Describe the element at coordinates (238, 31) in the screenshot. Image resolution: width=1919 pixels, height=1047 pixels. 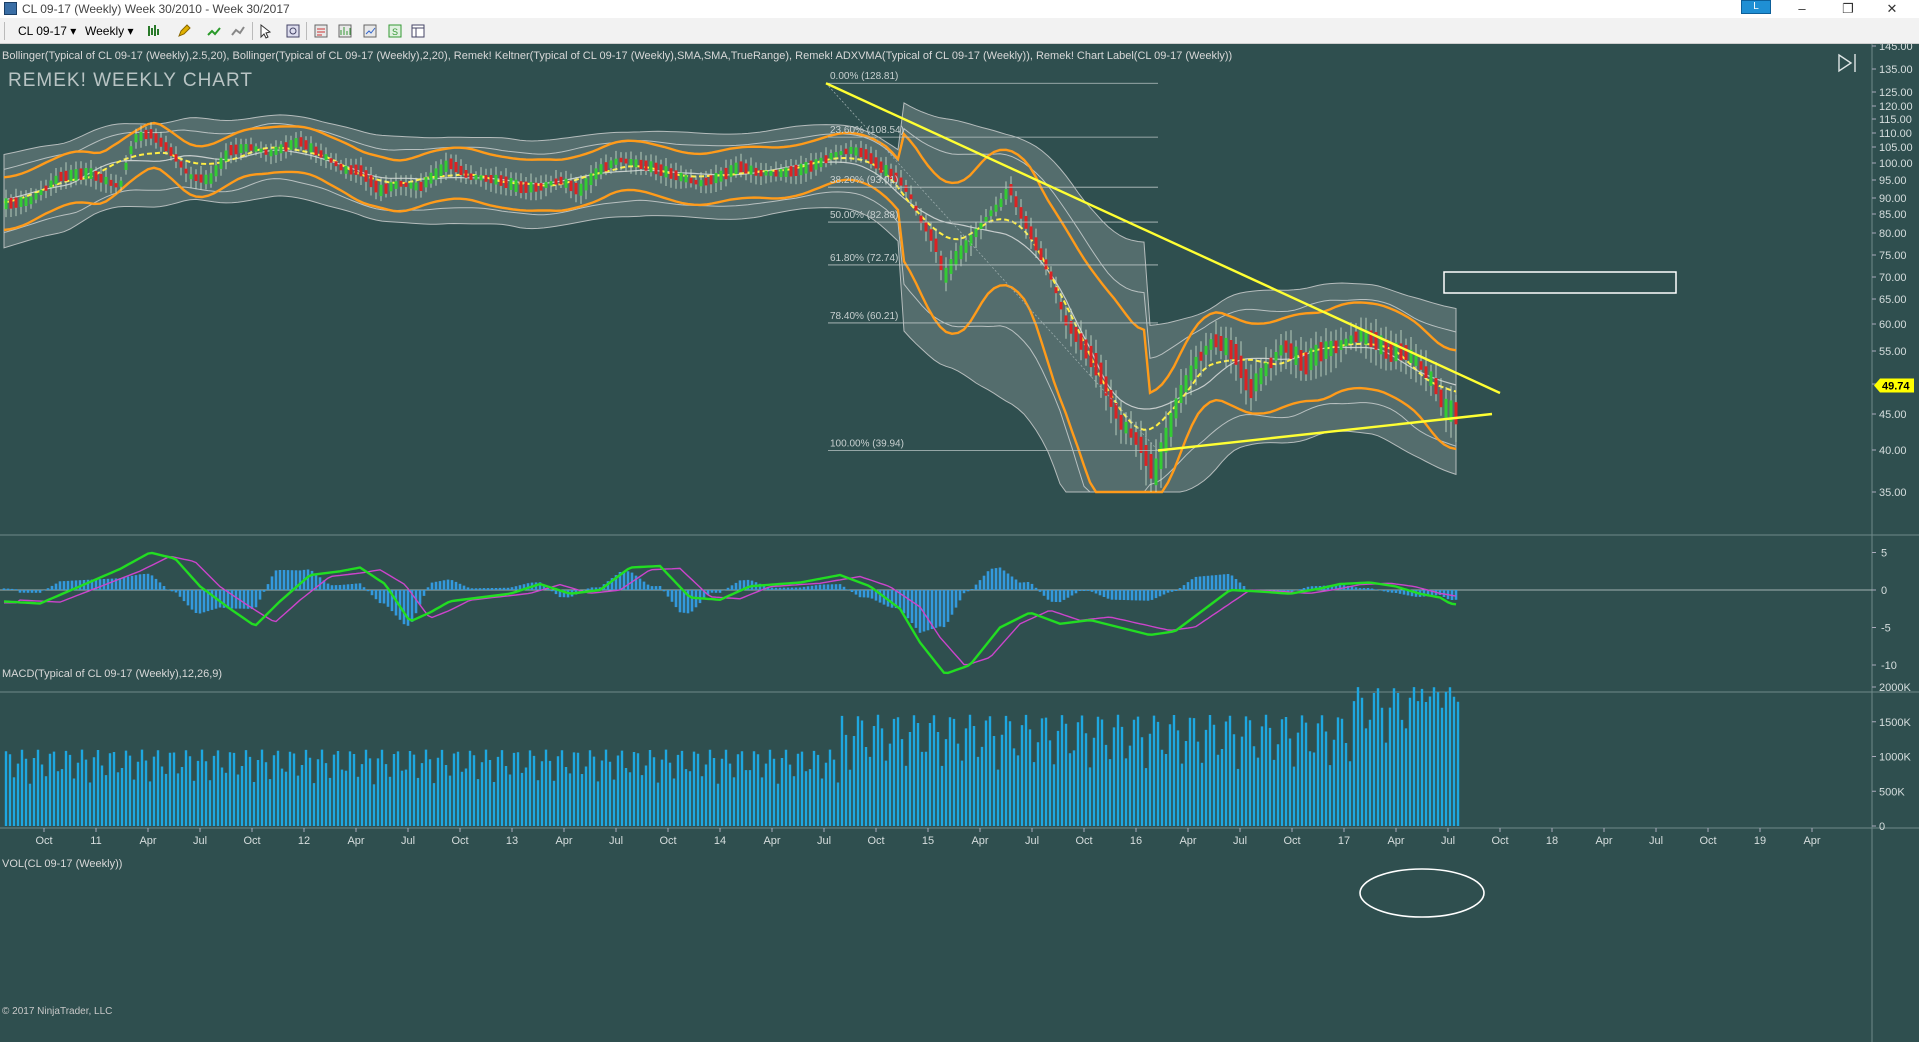
I see `strategy-icon` at that location.